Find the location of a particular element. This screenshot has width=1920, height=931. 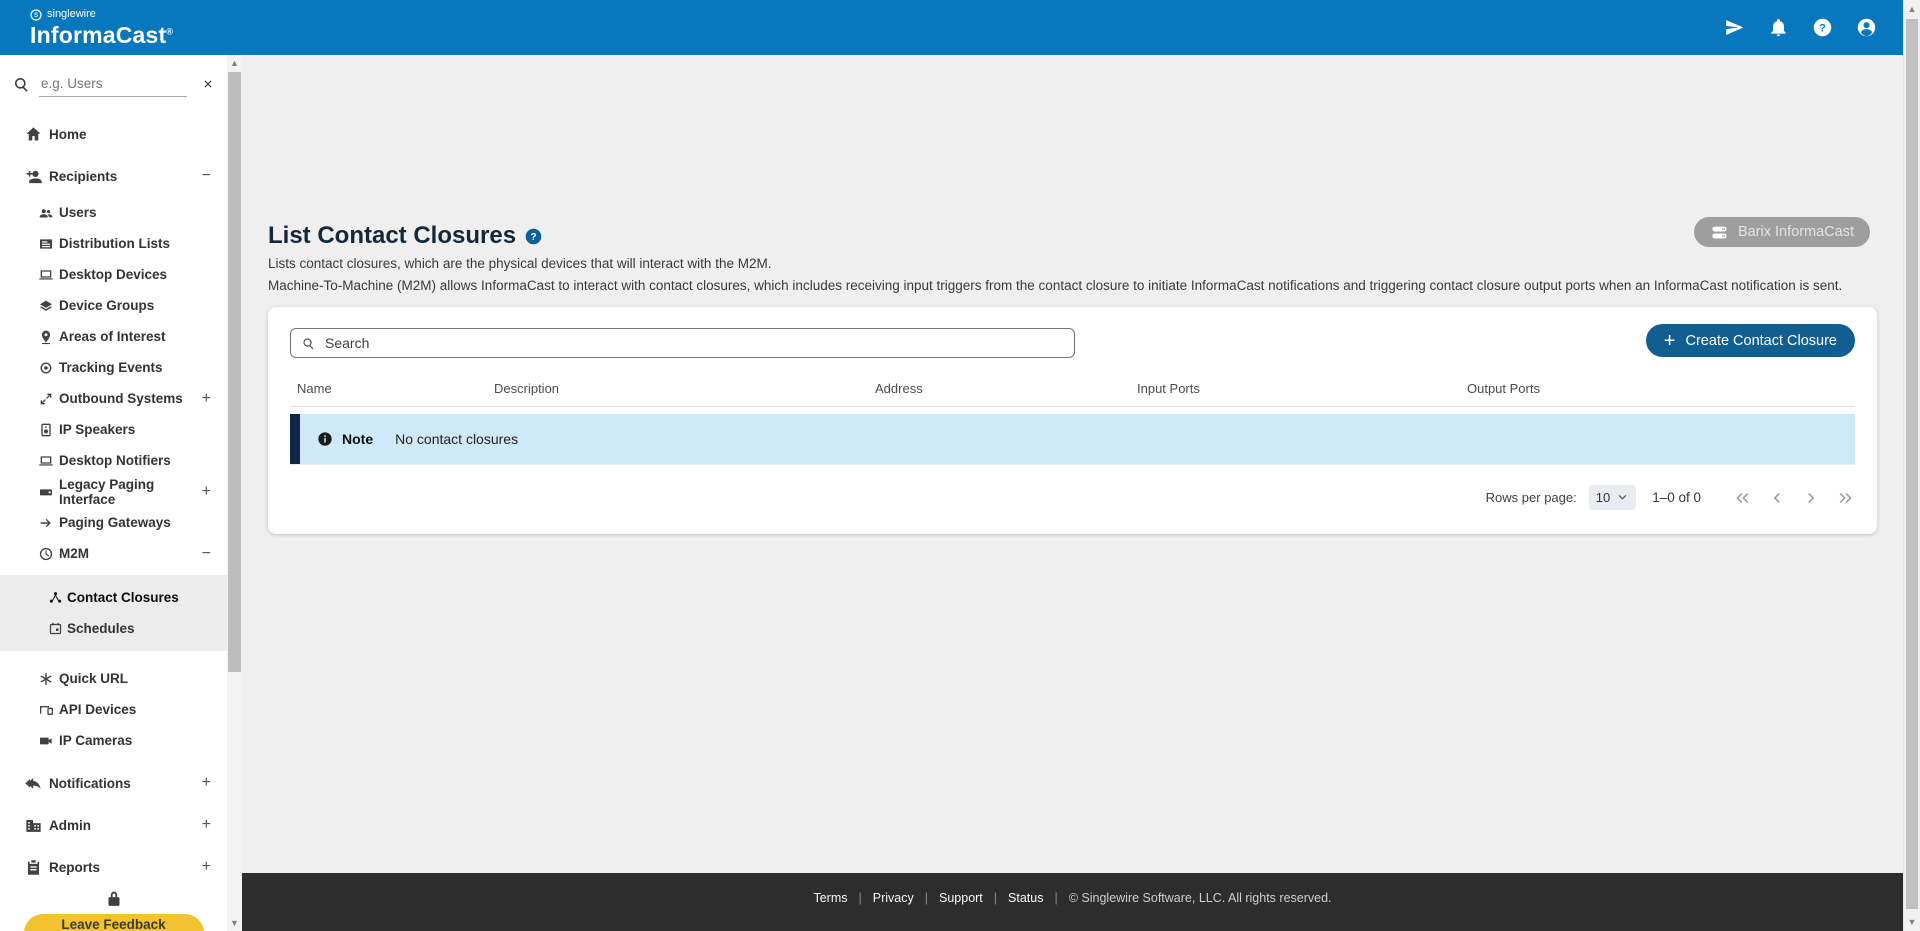

sidebar-item-areas-of-interest: Areas of Interest is located at coordinates (113, 336).